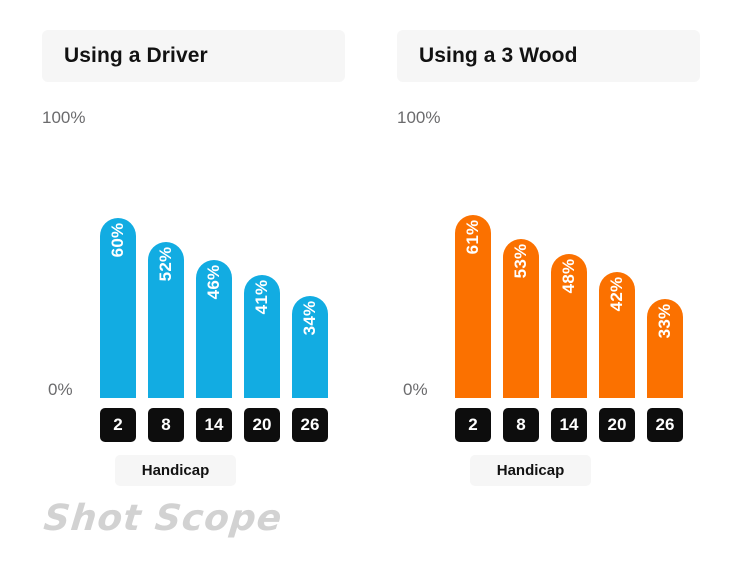 Image resolution: width=746 pixels, height=573 pixels. I want to click on bar-driver-26: 34%, so click(310, 347).